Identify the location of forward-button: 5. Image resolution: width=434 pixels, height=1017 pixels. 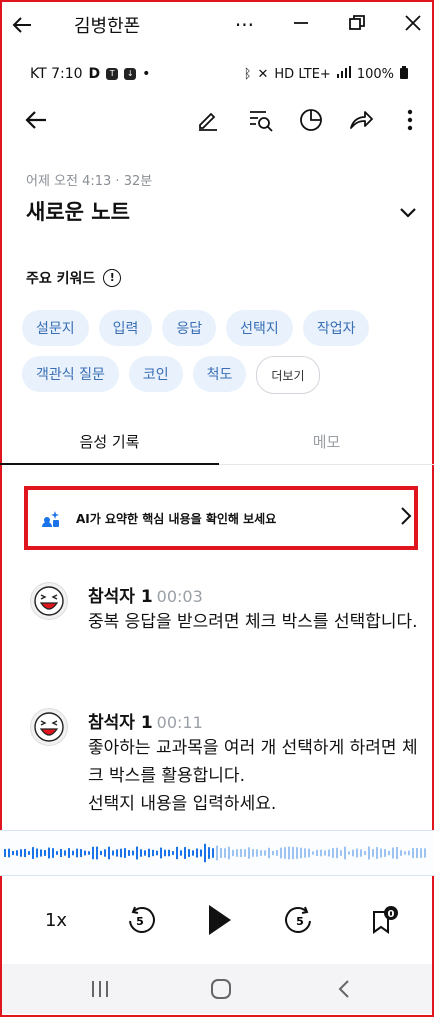
(300, 920).